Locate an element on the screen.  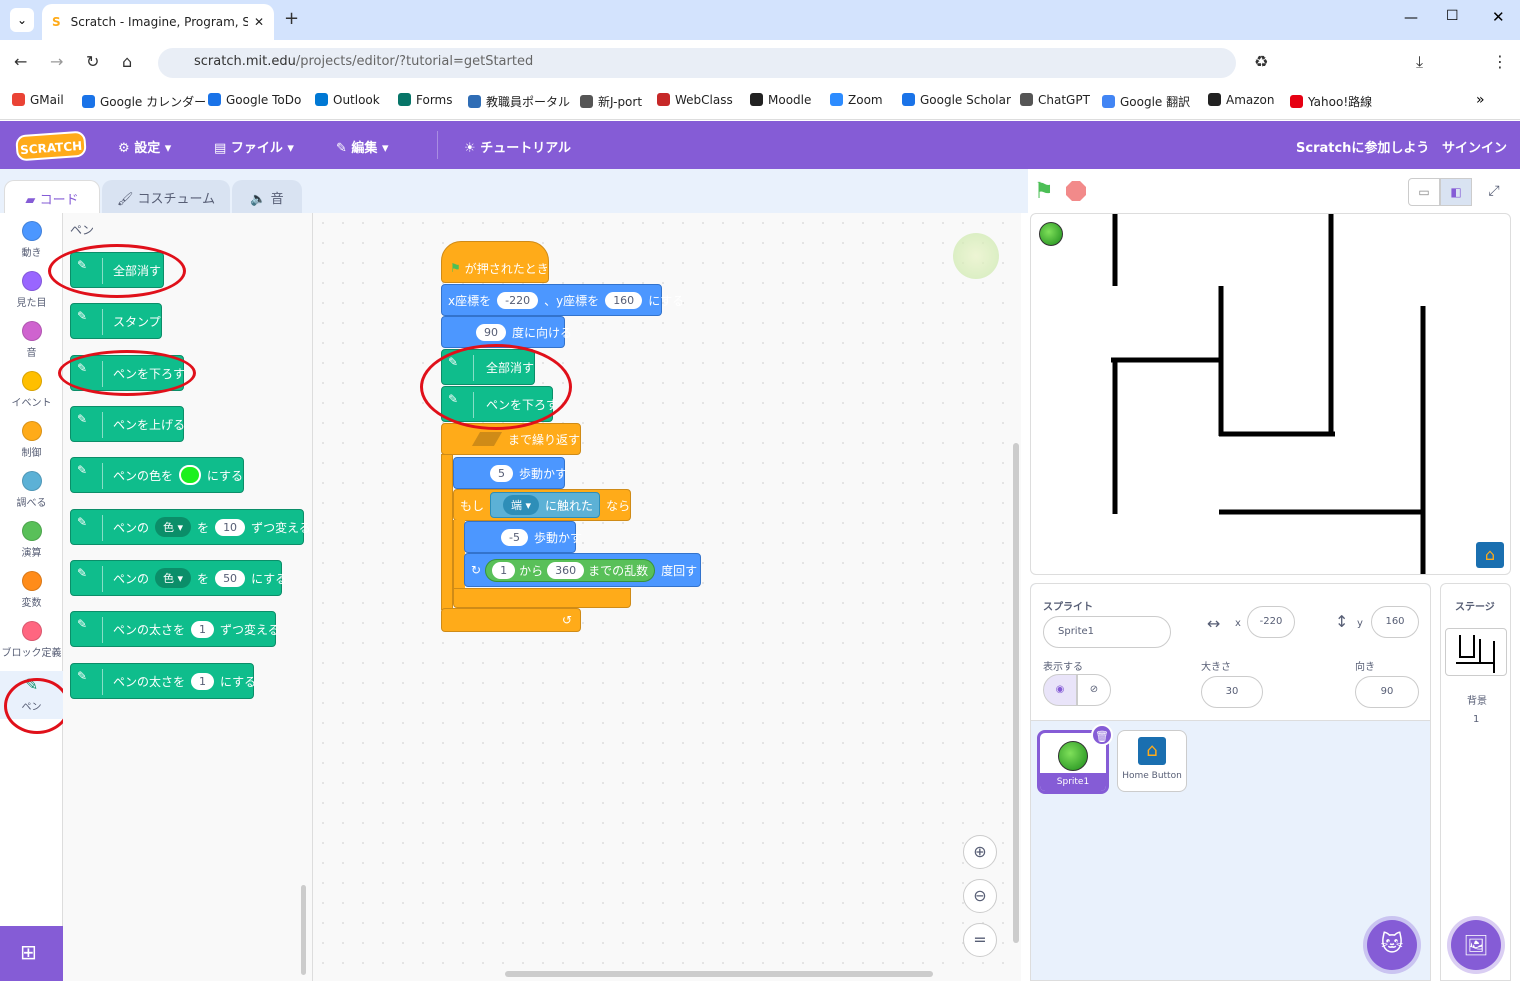
block-turn-random: ↻ 1 から 360 までの乱数 度回す is located at coordinates (582, 570).